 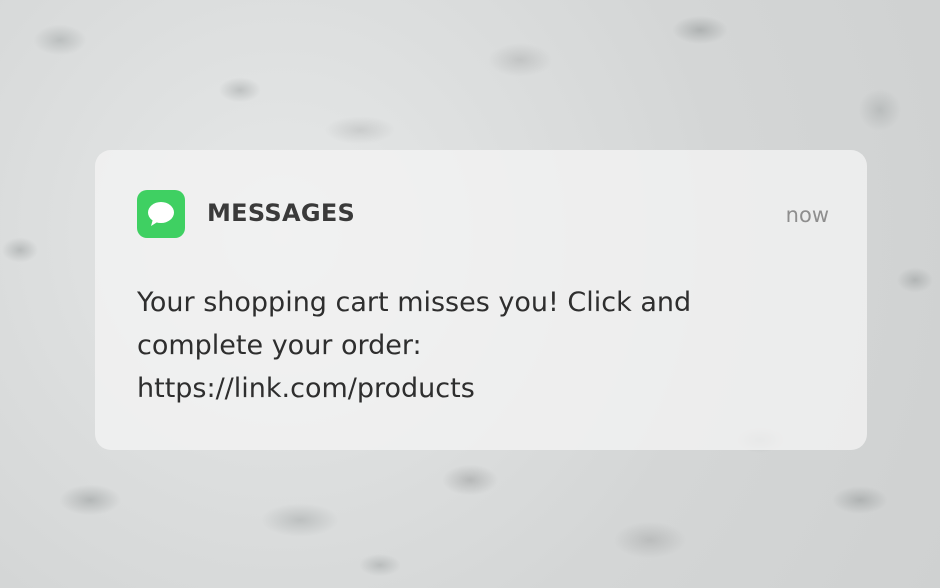 I want to click on message-line: complete your order:, so click(x=279, y=345).